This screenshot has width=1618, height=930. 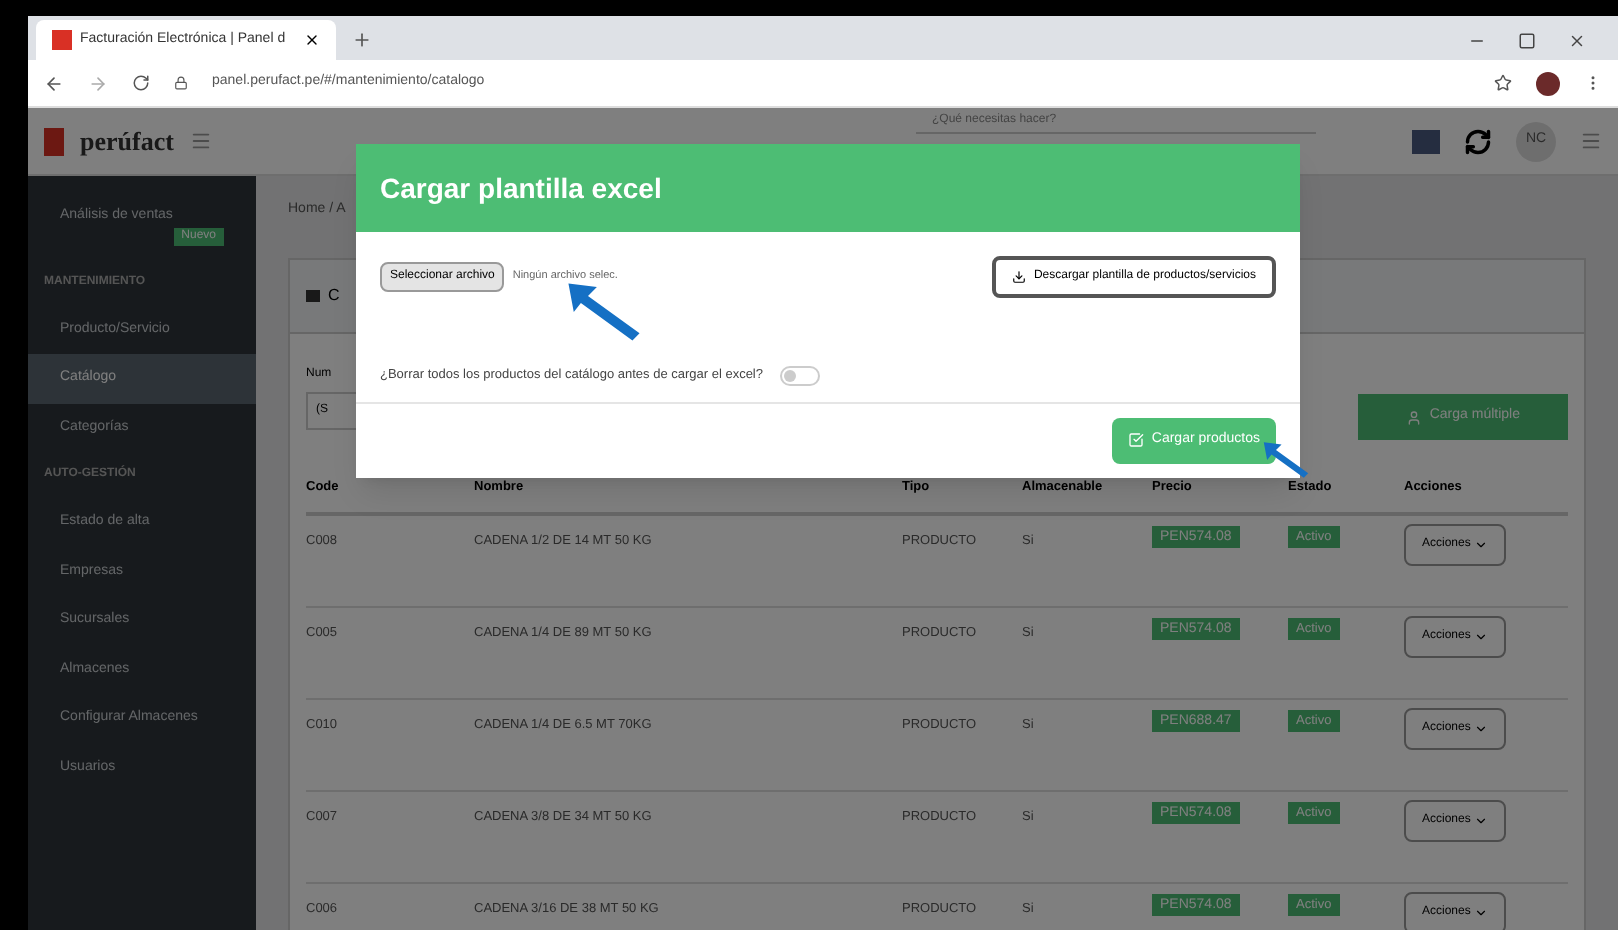 I want to click on dialog-title: Cargar plantilla excel, so click(x=521, y=188).